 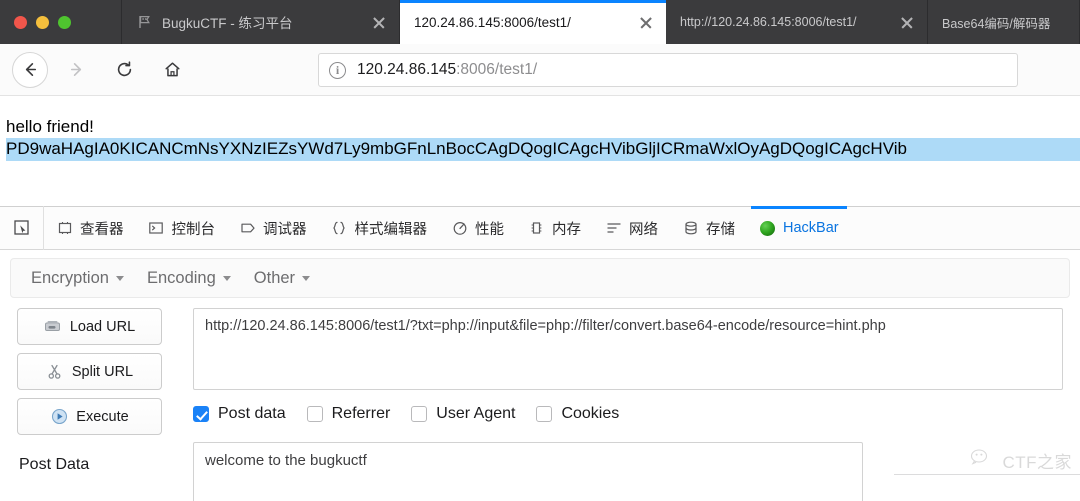 What do you see at coordinates (492, 22) in the screenshot?
I see `tab-title: 120.24.86.145:8006/test1/` at bounding box center [492, 22].